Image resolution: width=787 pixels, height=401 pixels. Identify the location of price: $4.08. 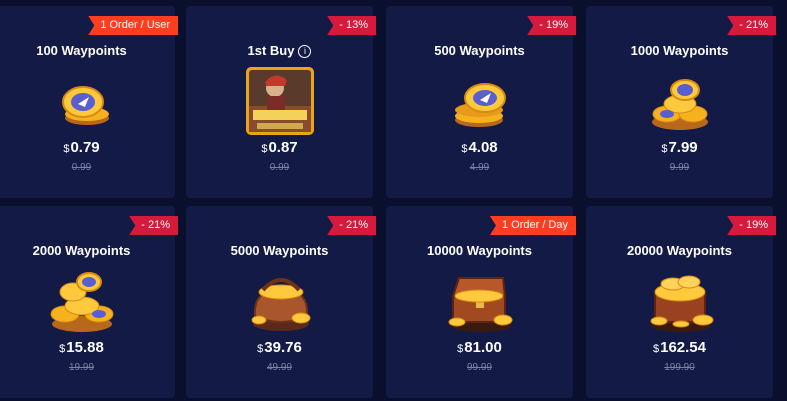
(479, 147).